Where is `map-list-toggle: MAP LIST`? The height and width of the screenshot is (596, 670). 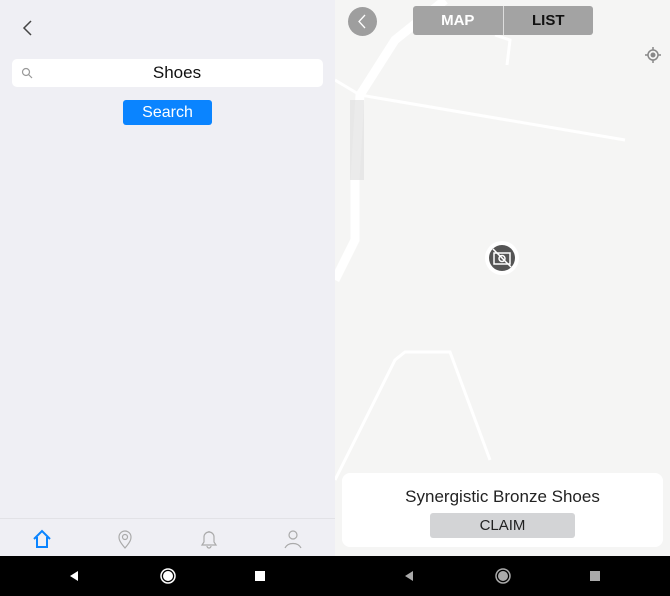
map-list-toggle: MAP LIST is located at coordinates (503, 20).